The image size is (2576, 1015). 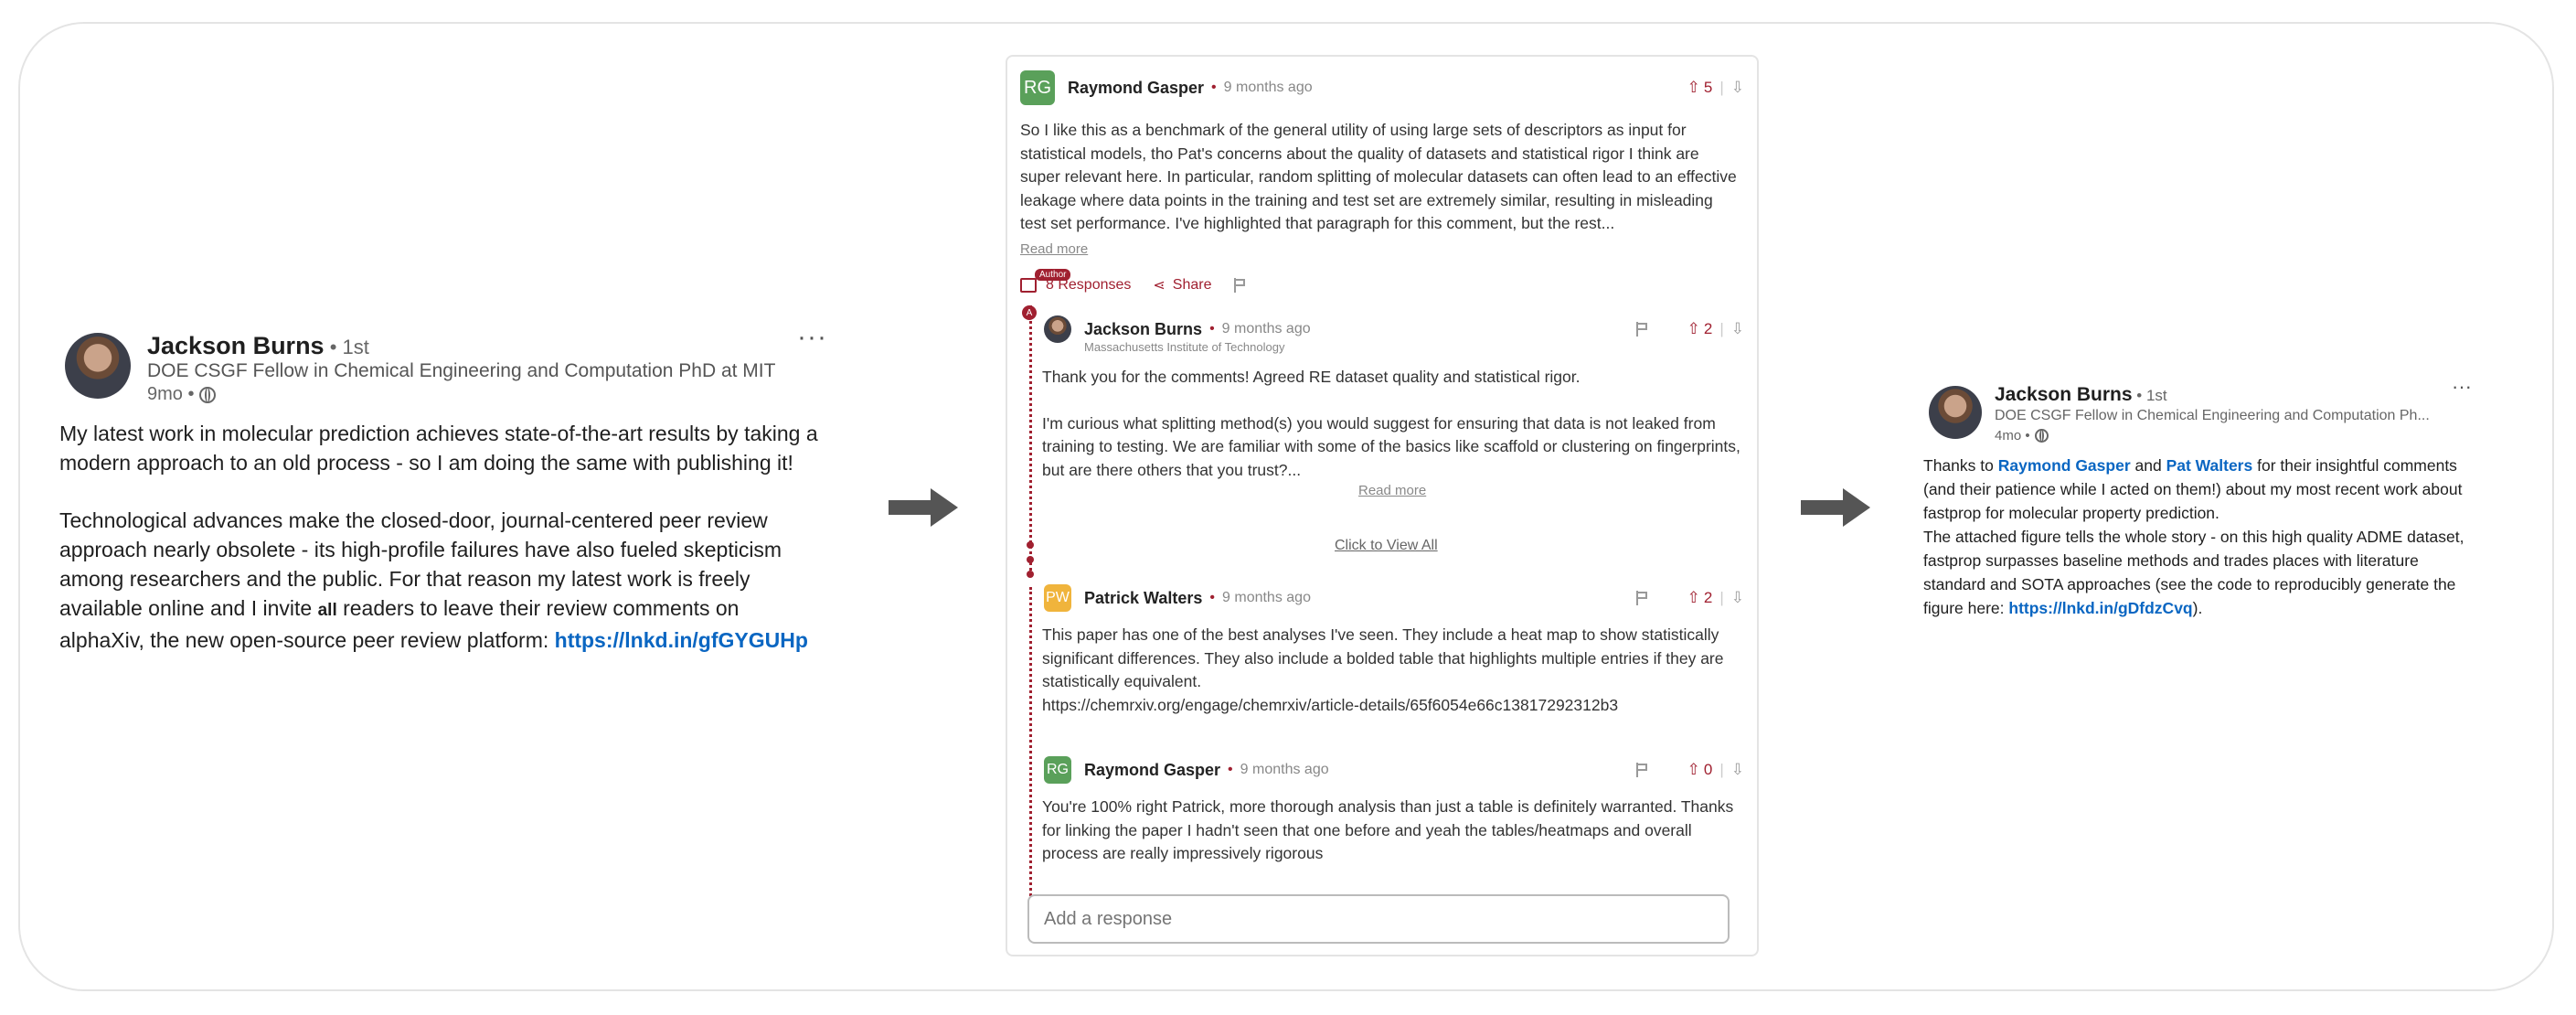 I want to click on comment-header: RG Raymond Gasper • 9 months ago, so click(x=1166, y=87).